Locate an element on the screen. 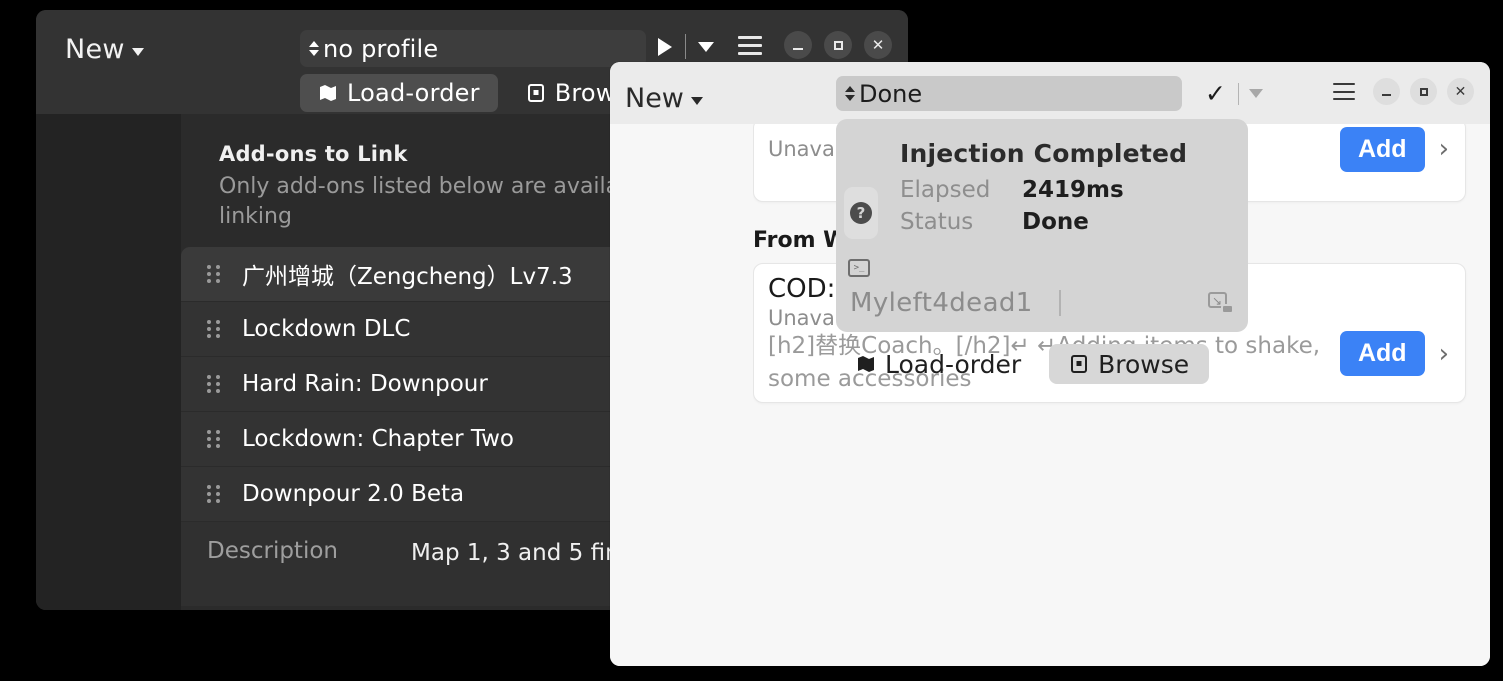 The image size is (1503, 681). check-icon: ✓ is located at coordinates (1215, 93).